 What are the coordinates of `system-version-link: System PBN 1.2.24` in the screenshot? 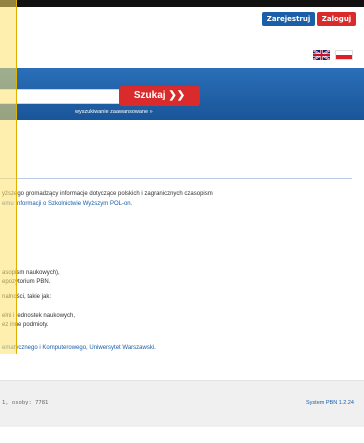 It's located at (330, 403).